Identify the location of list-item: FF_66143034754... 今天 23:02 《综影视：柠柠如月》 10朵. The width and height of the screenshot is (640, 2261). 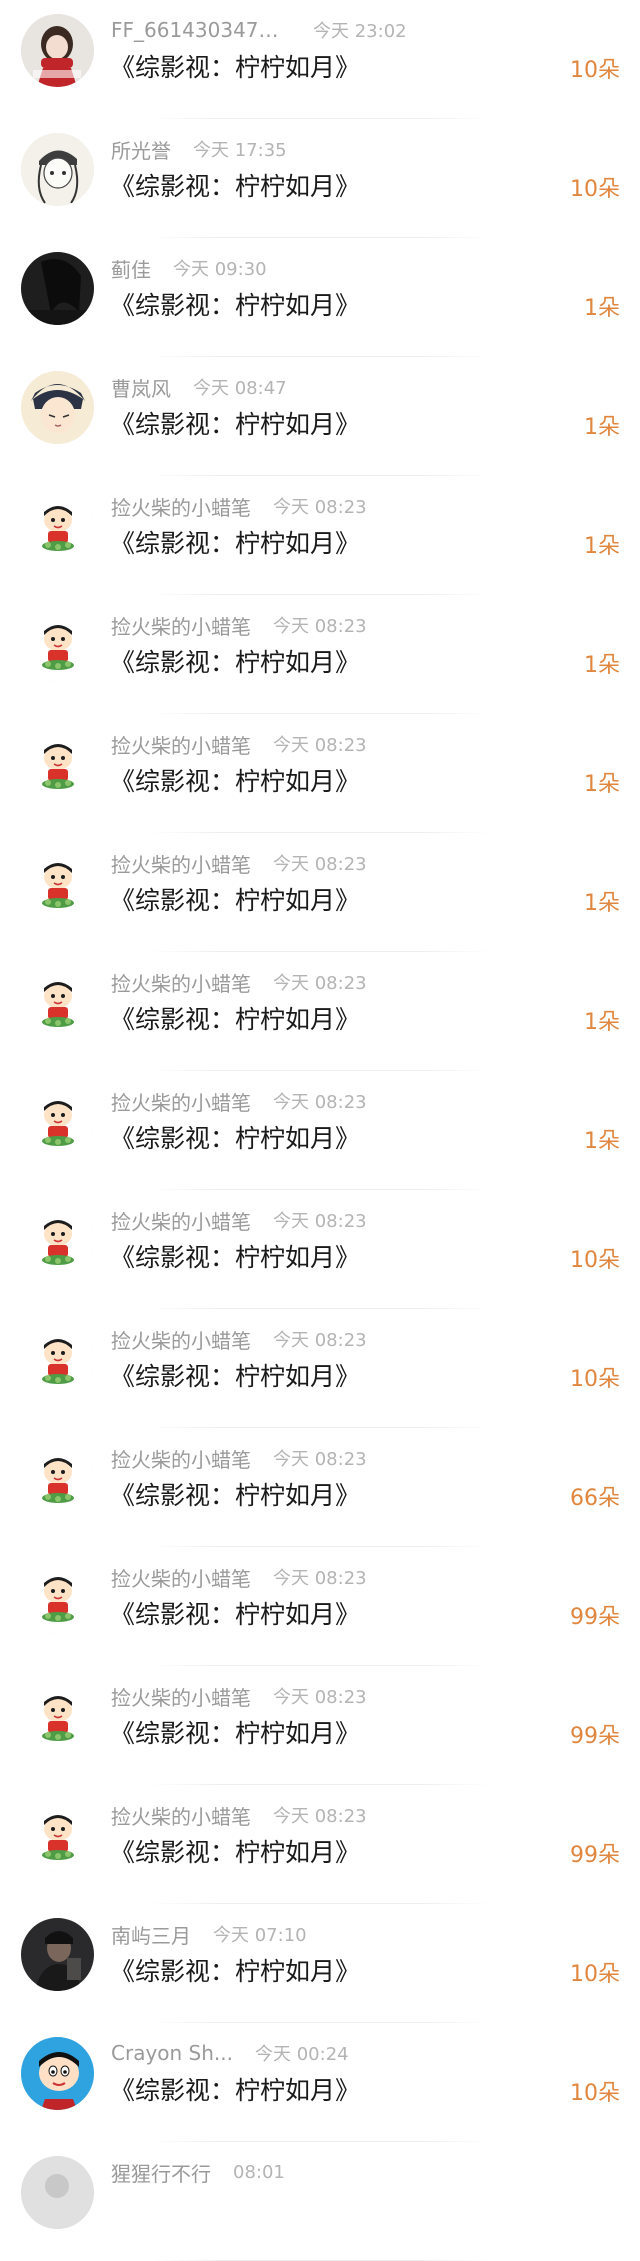
(320, 59).